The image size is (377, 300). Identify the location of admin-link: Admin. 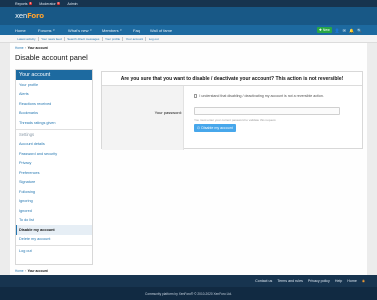
(72, 4).